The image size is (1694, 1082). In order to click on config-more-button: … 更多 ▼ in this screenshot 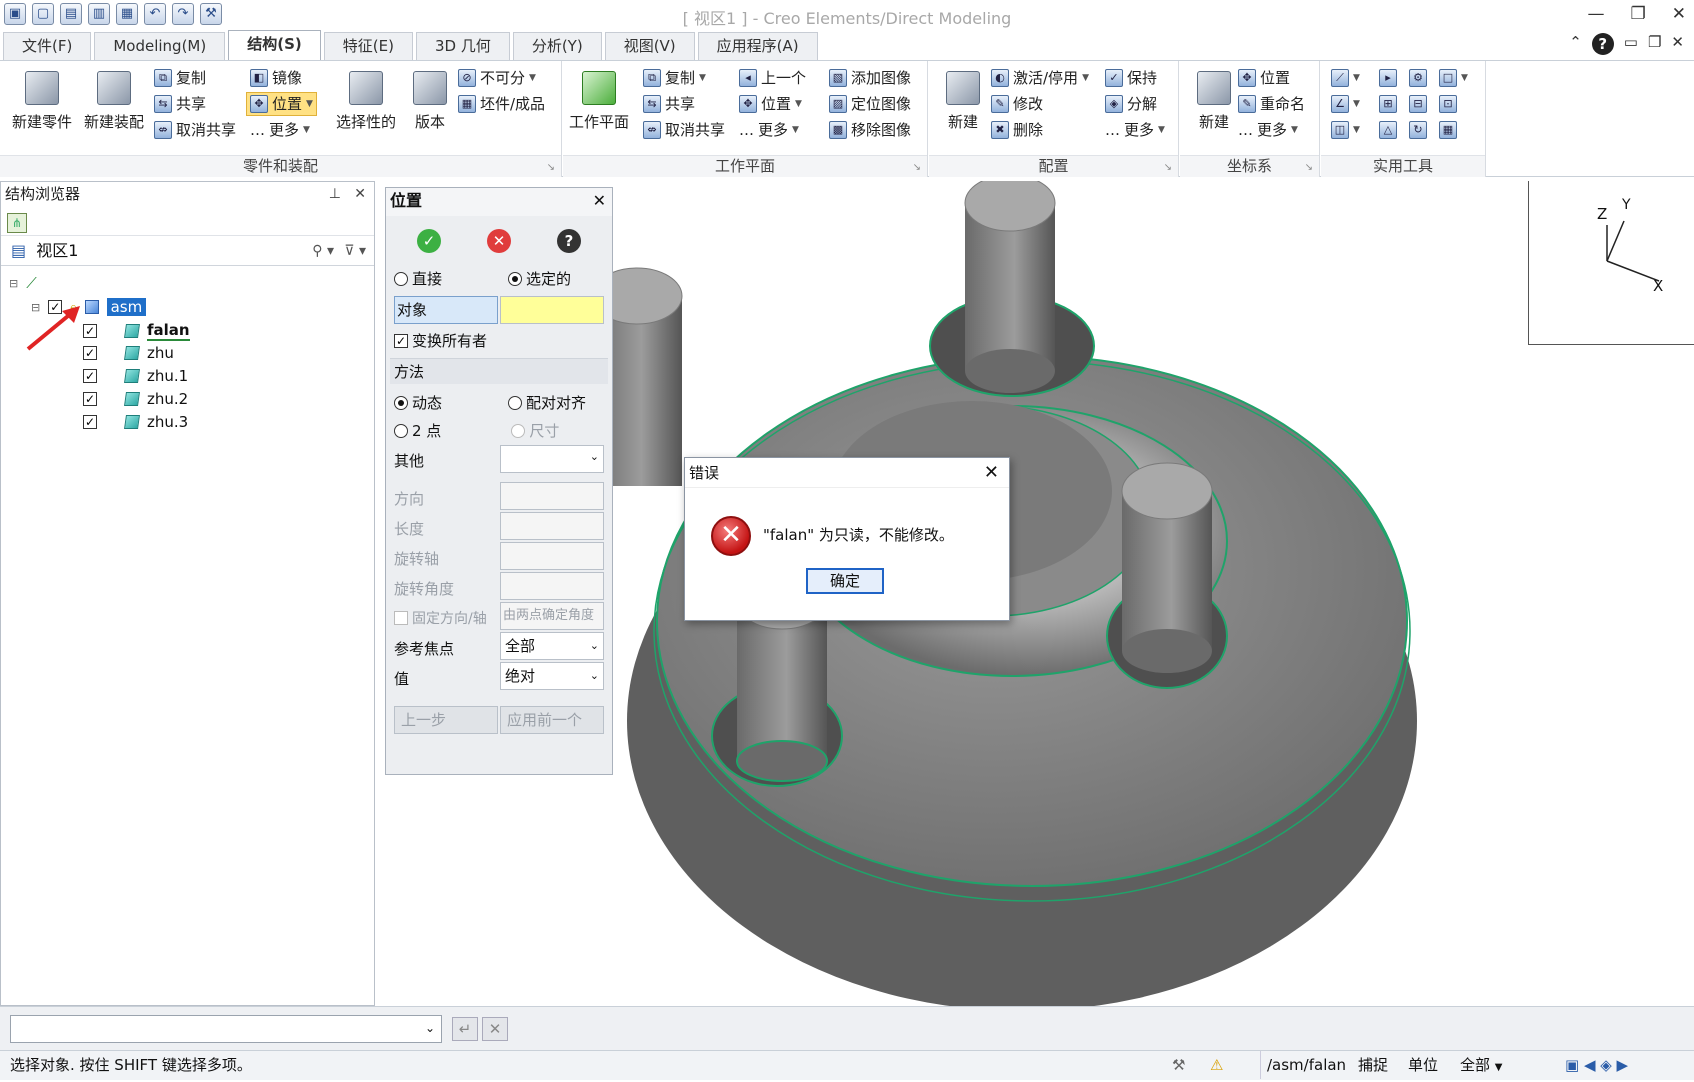, I will do `click(1135, 130)`.